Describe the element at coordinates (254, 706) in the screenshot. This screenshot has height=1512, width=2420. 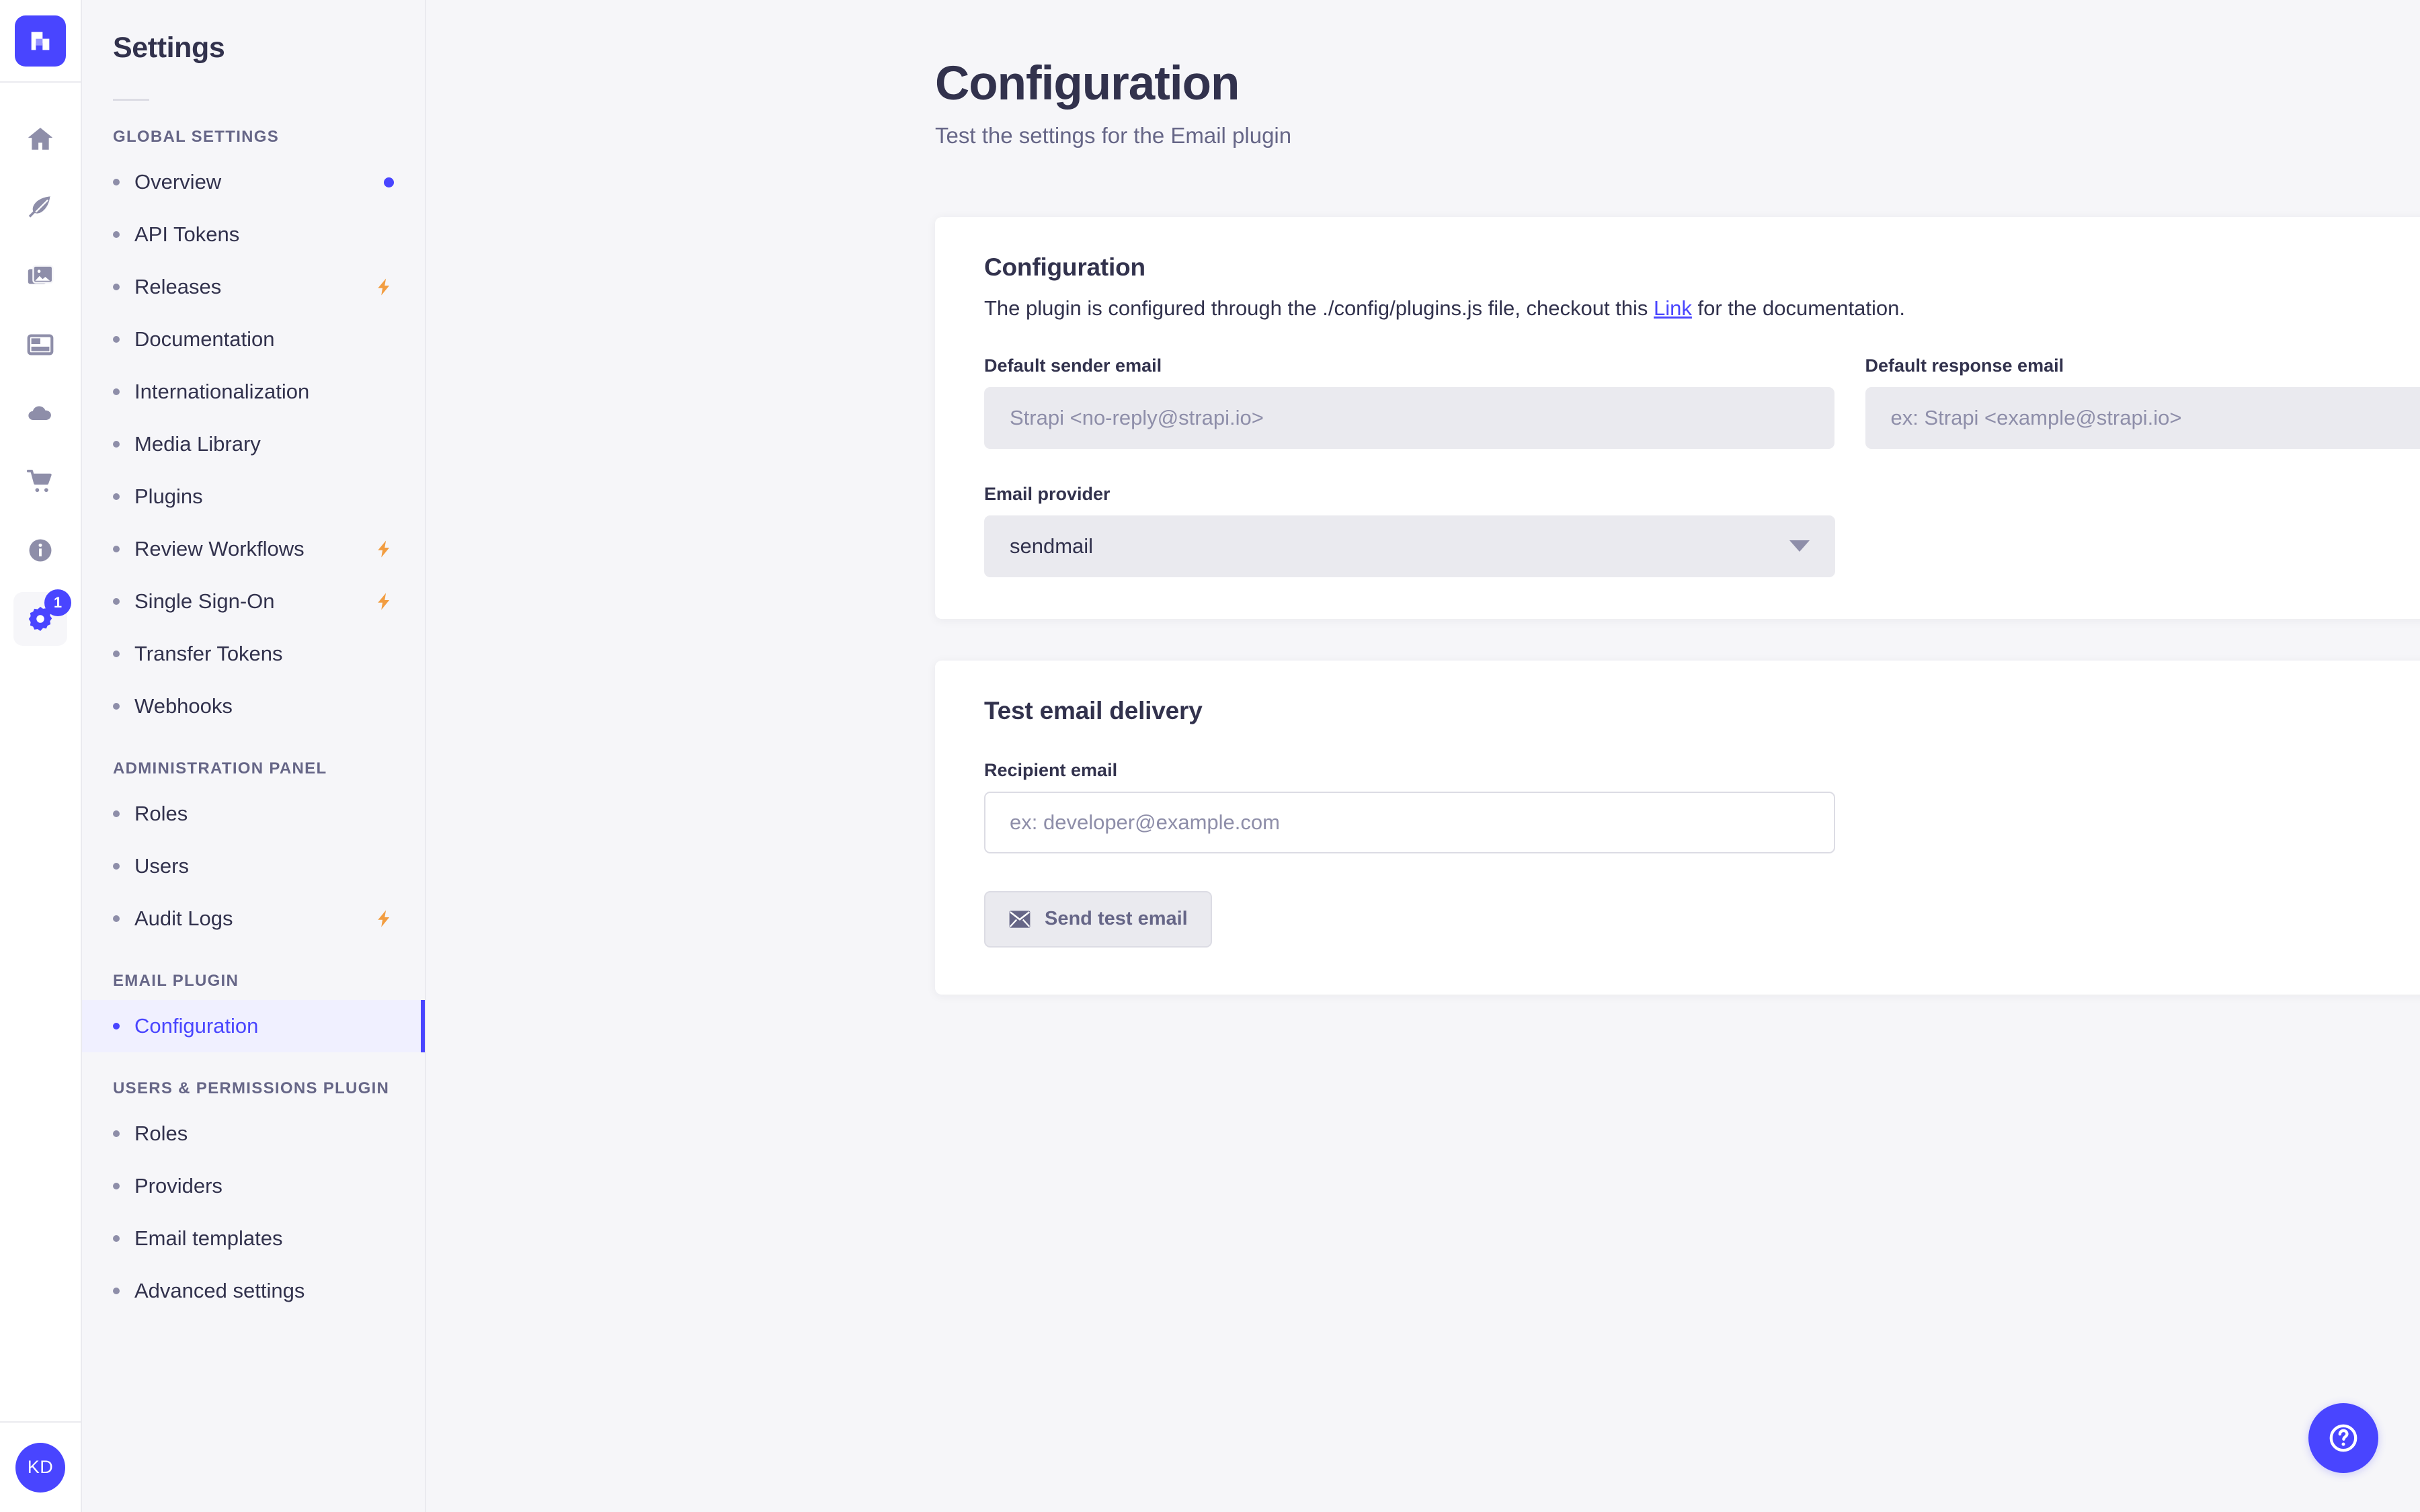
I see `sidebar-item-webhooks: Webhooks` at that location.